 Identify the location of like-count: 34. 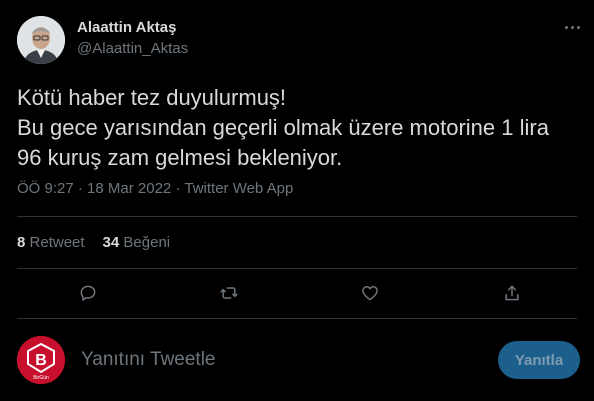
(111, 242).